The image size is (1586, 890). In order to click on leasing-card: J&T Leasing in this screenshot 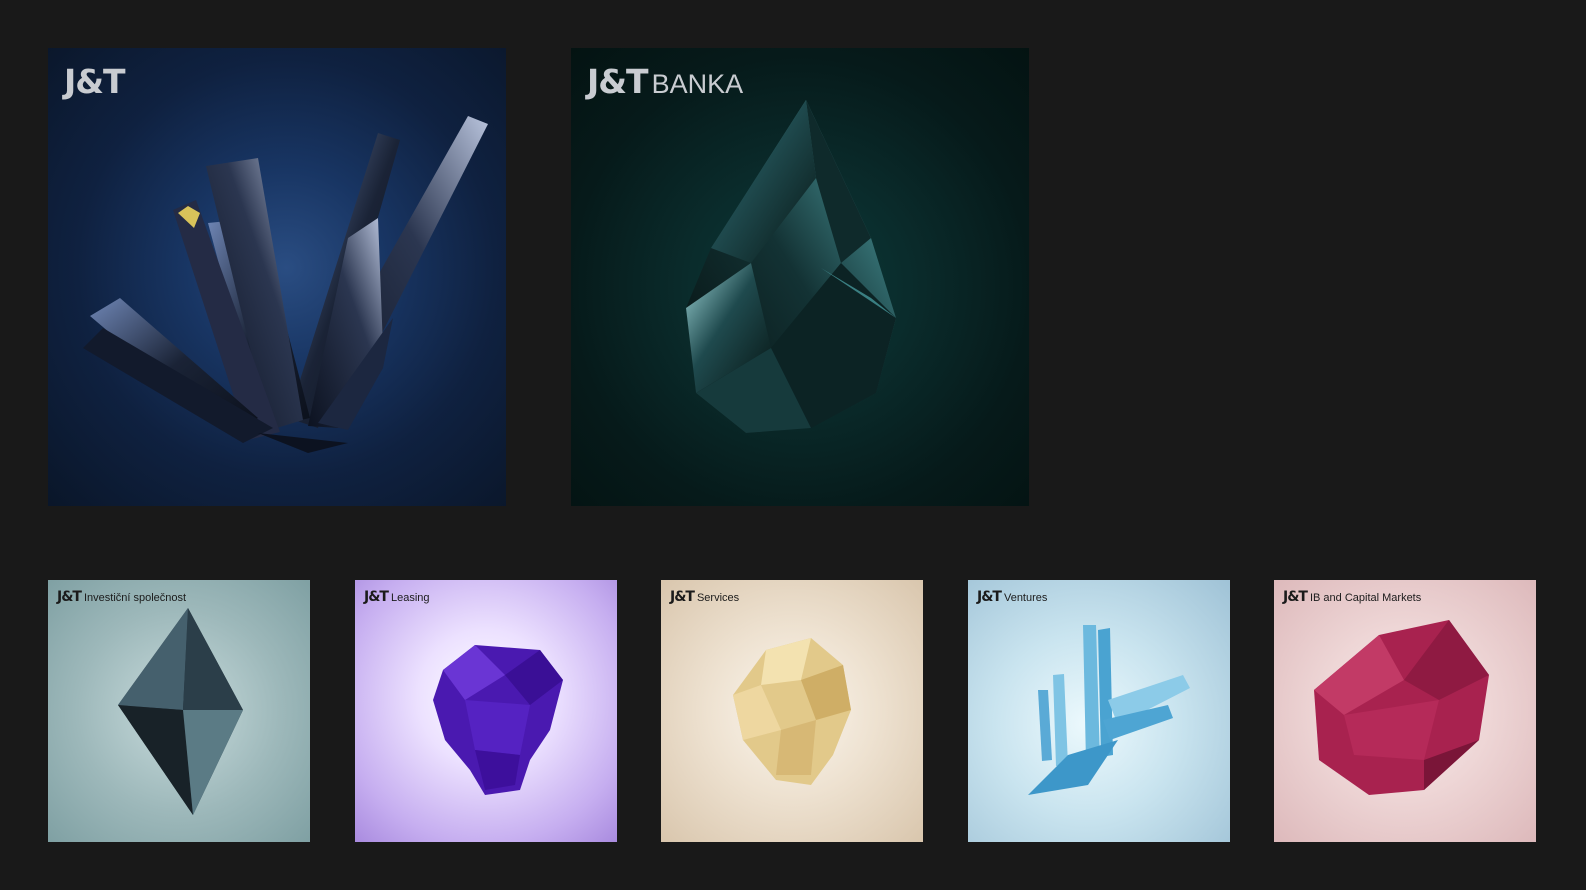, I will do `click(486, 711)`.